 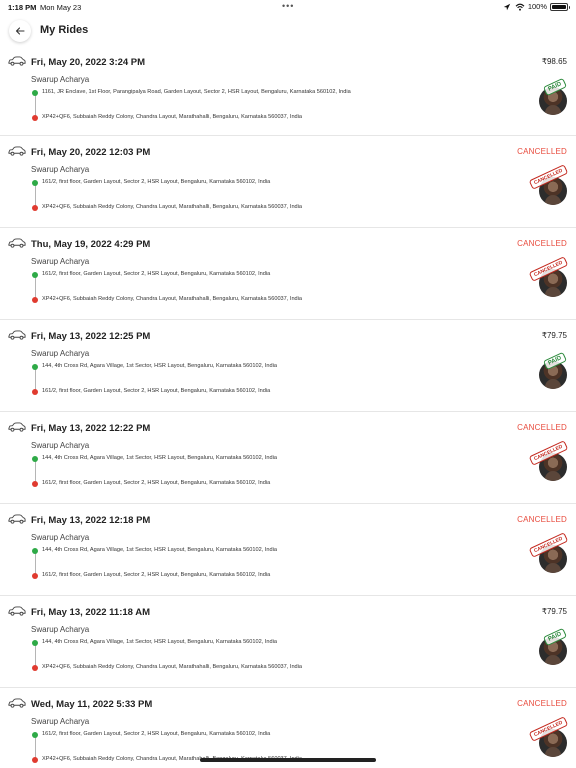 I want to click on status-indicators: 100%, so click(x=536, y=6).